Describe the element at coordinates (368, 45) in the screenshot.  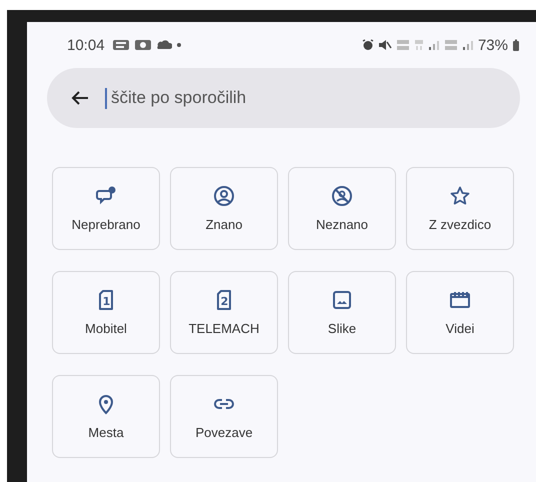
I see `alarm-icon` at that location.